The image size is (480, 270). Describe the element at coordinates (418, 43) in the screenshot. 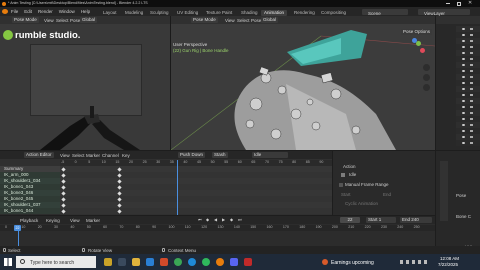

I see `gizmo-y-axis-icon` at that location.